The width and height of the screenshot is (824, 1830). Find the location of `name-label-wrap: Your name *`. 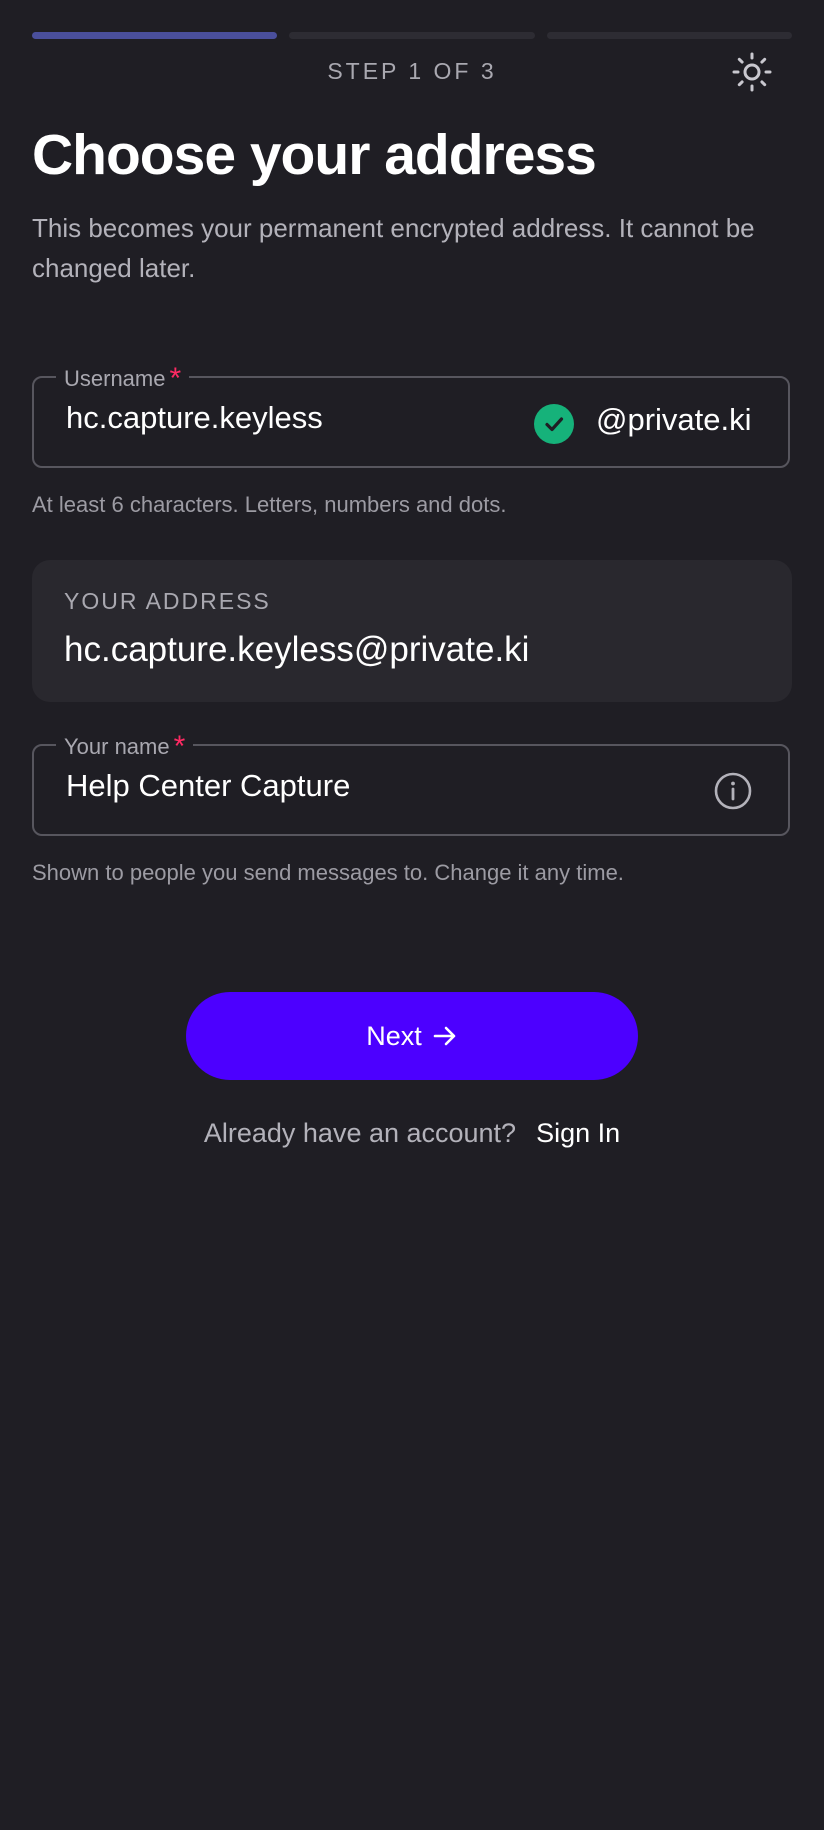

name-label-wrap: Your name * is located at coordinates (125, 745).